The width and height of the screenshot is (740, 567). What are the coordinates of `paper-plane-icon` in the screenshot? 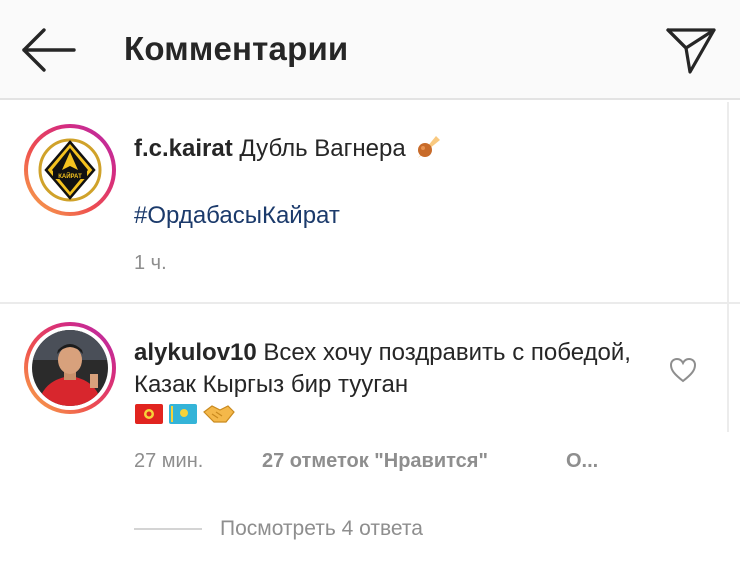 It's located at (691, 51).